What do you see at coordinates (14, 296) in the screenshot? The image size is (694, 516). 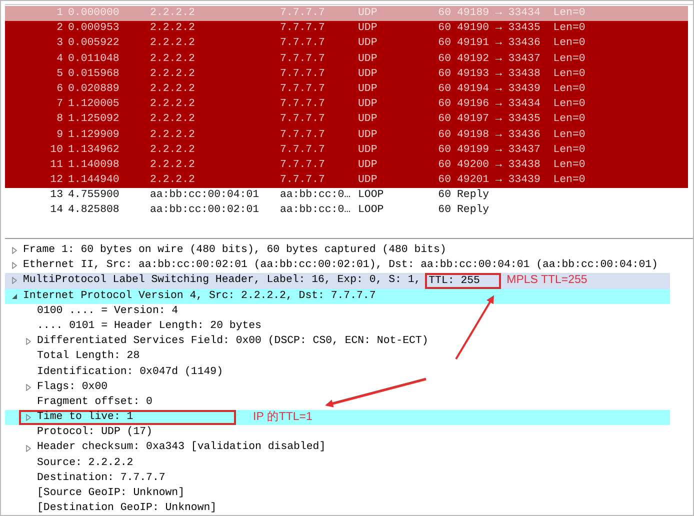 I see `expanded-triangle-icon` at bounding box center [14, 296].